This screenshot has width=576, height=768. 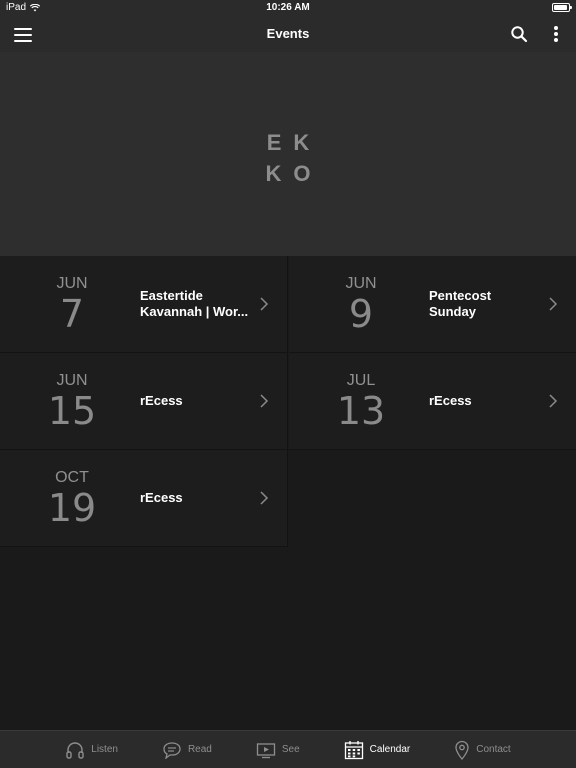 I want to click on tab-contact: Contact, so click(x=482, y=749).